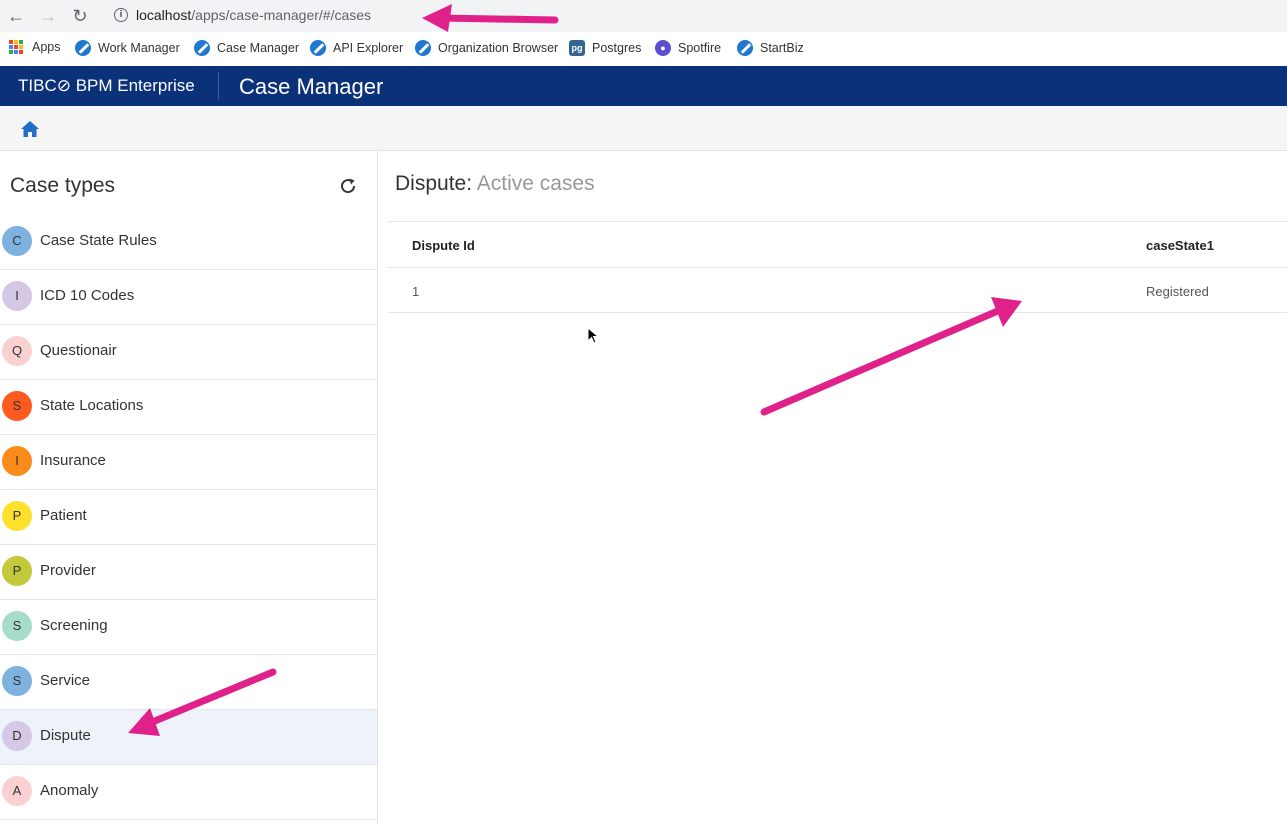 The image size is (1287, 825). Describe the element at coordinates (188, 627) in the screenshot. I see `case-type-item-screening: S Screening` at that location.